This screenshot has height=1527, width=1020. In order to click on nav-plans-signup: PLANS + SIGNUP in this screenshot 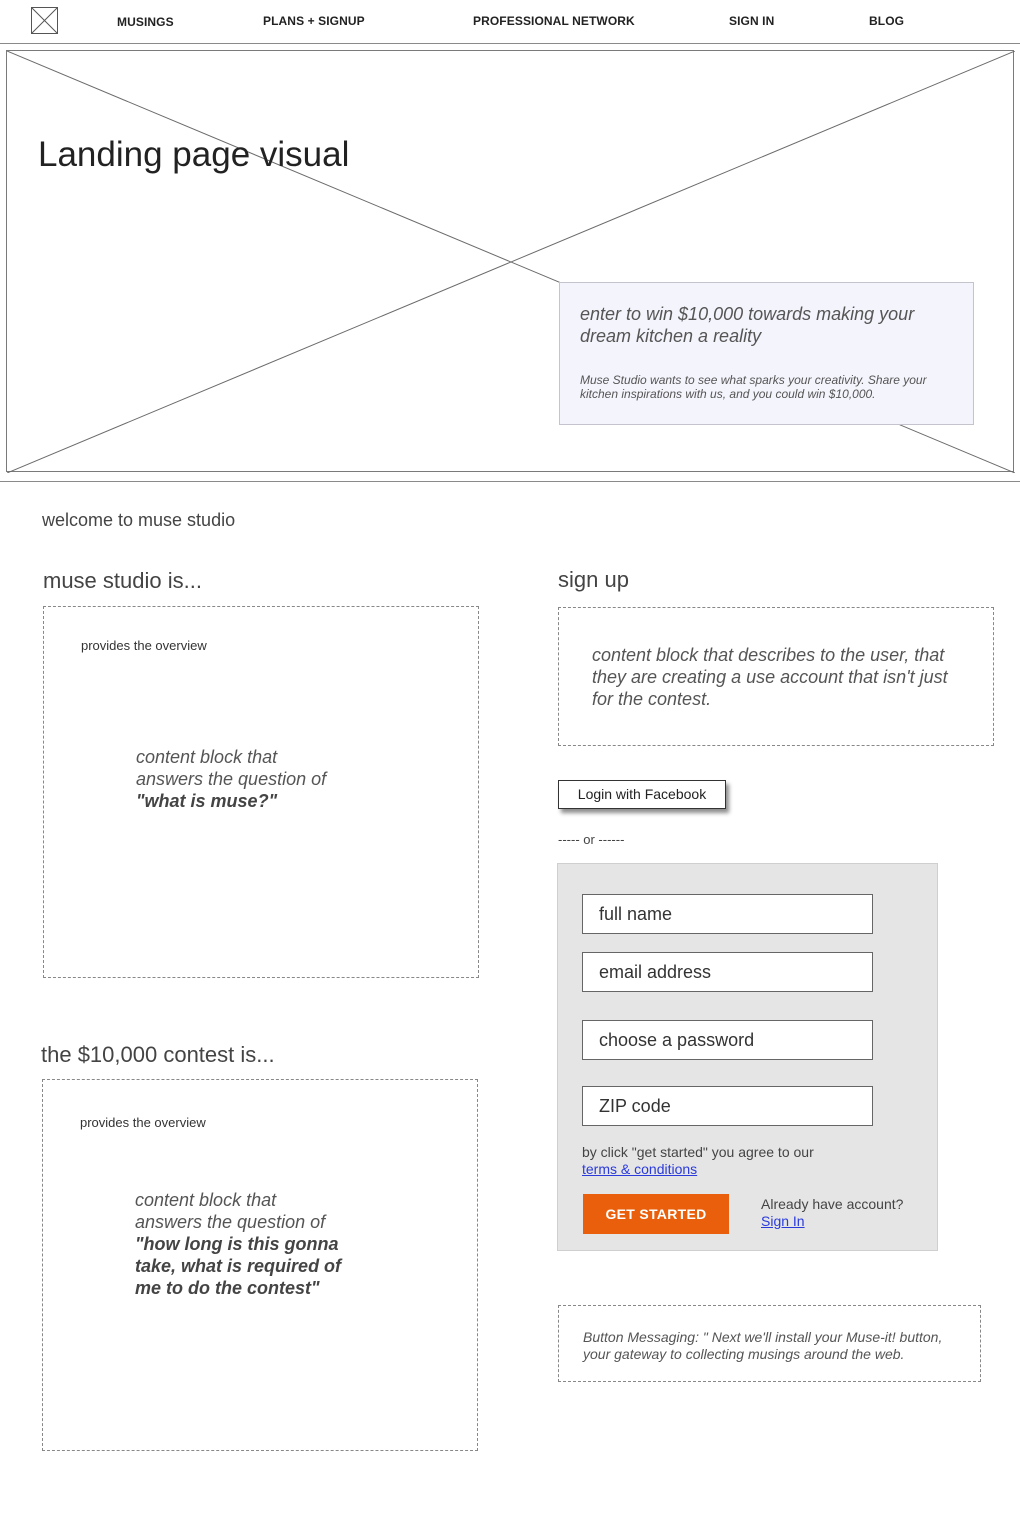, I will do `click(314, 21)`.